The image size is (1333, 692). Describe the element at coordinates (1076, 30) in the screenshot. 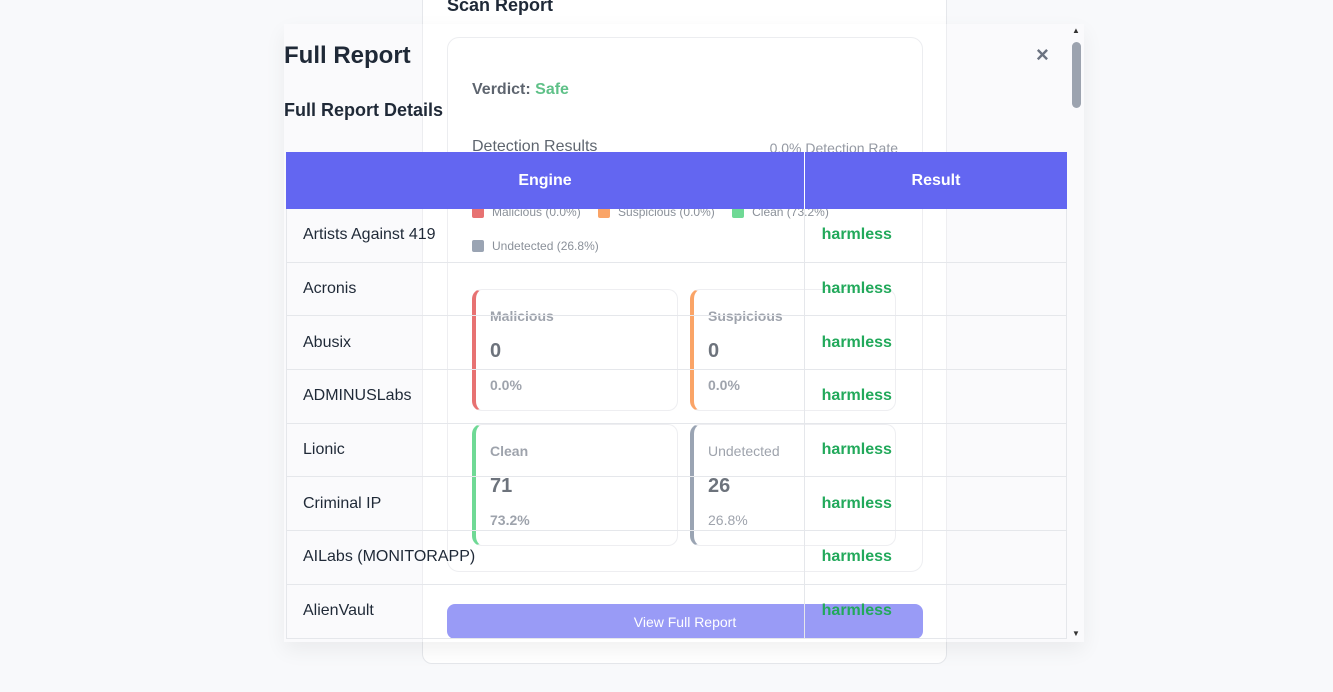

I see `scroll-up-arrow-icon: ▲` at that location.